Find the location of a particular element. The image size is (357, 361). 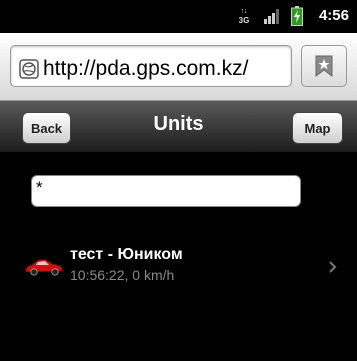

clock: 4:56 is located at coordinates (333, 15).